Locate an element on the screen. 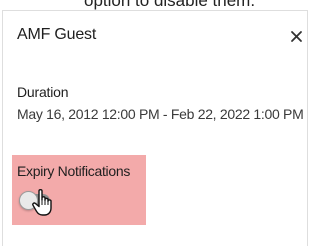 This screenshot has width=326, height=246. expiry-notifications-label: Expiry Notifications is located at coordinates (74, 171).